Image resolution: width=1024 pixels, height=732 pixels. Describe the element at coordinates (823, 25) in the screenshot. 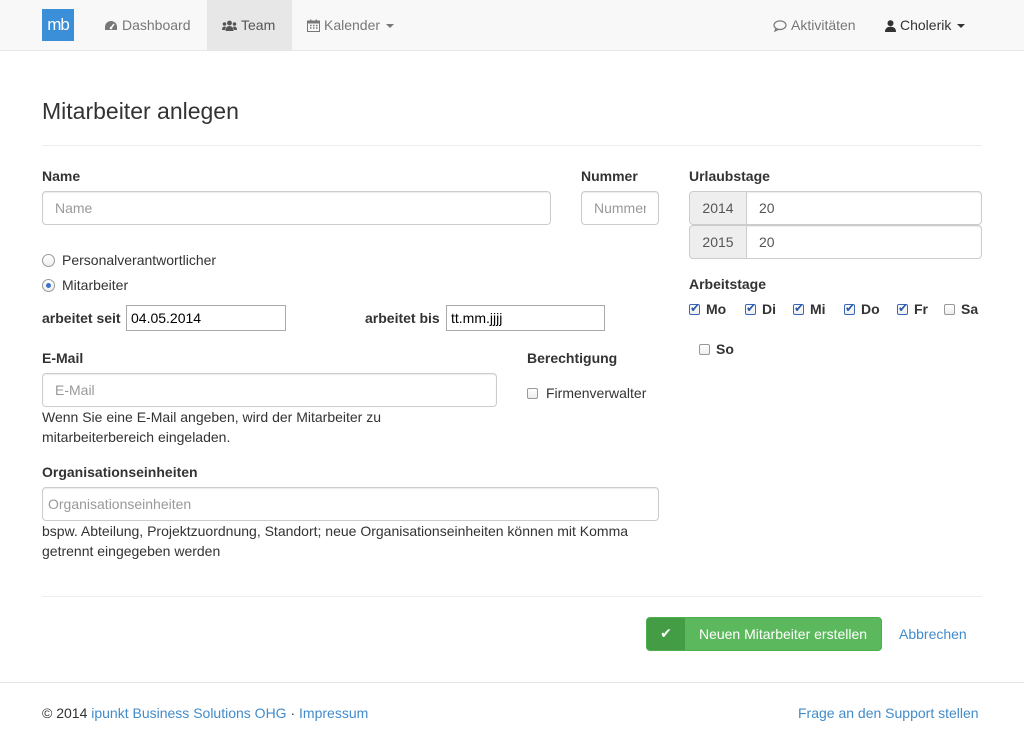

I see `nav-activities-label: Aktivitäten` at that location.